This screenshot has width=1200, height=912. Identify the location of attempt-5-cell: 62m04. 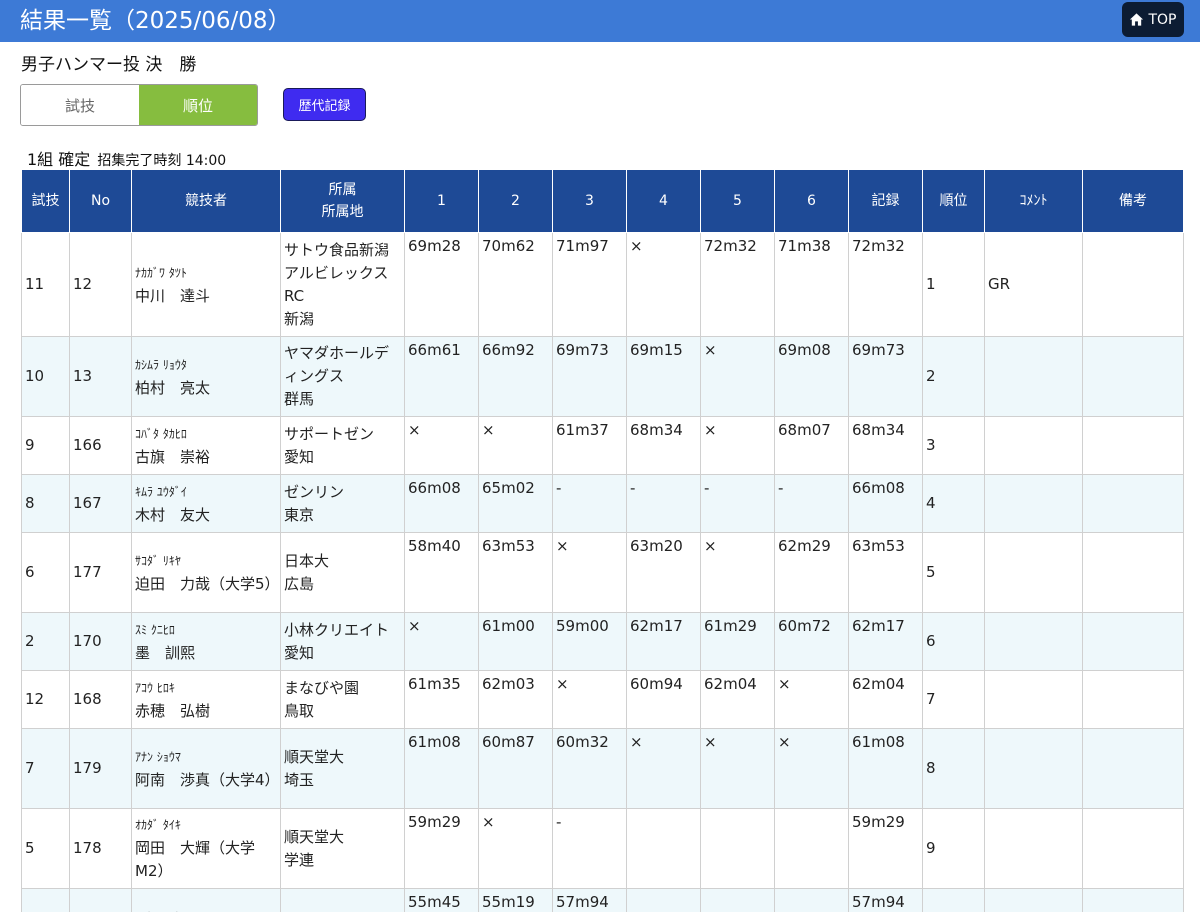
(737, 699).